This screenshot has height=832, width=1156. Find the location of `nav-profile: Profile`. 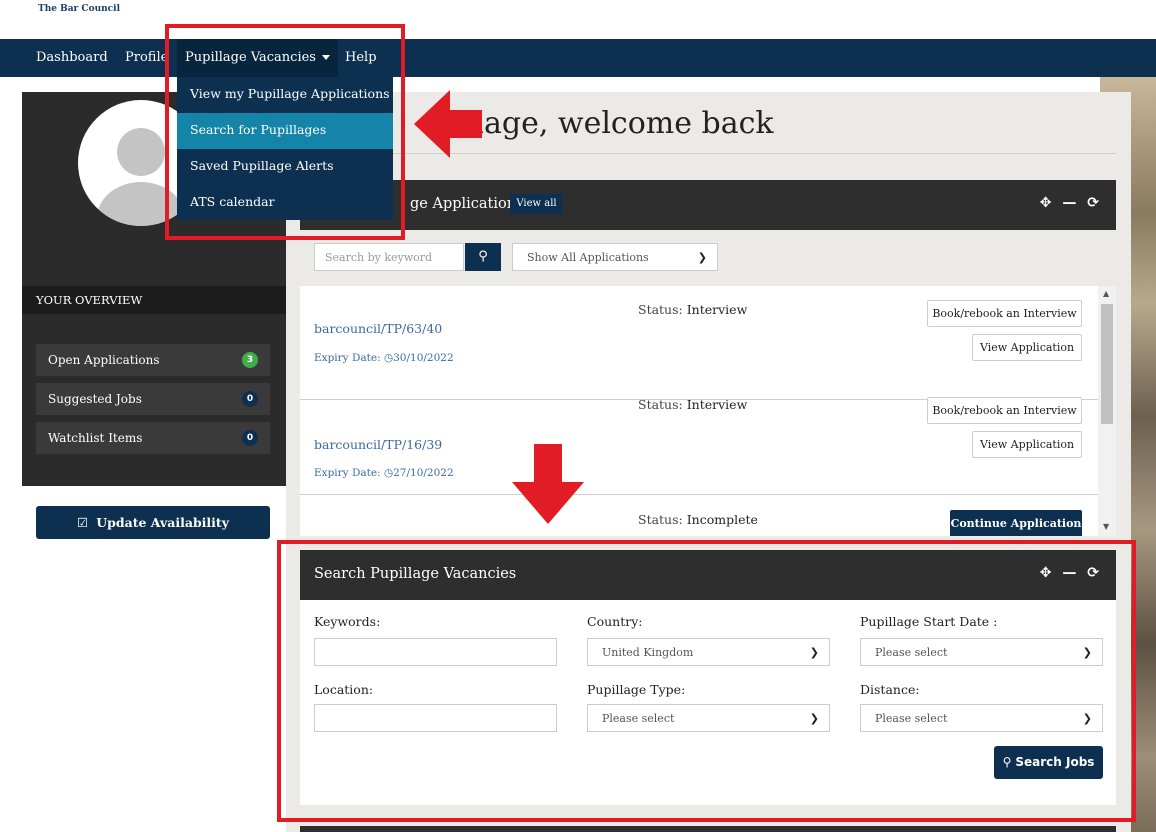

nav-profile: Profile is located at coordinates (146, 58).